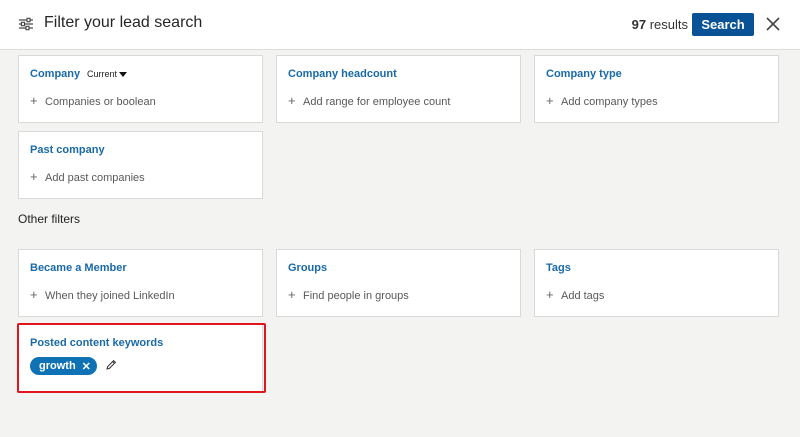 This screenshot has height=437, width=800. I want to click on past-company-add: + Add past companies, so click(87, 176).